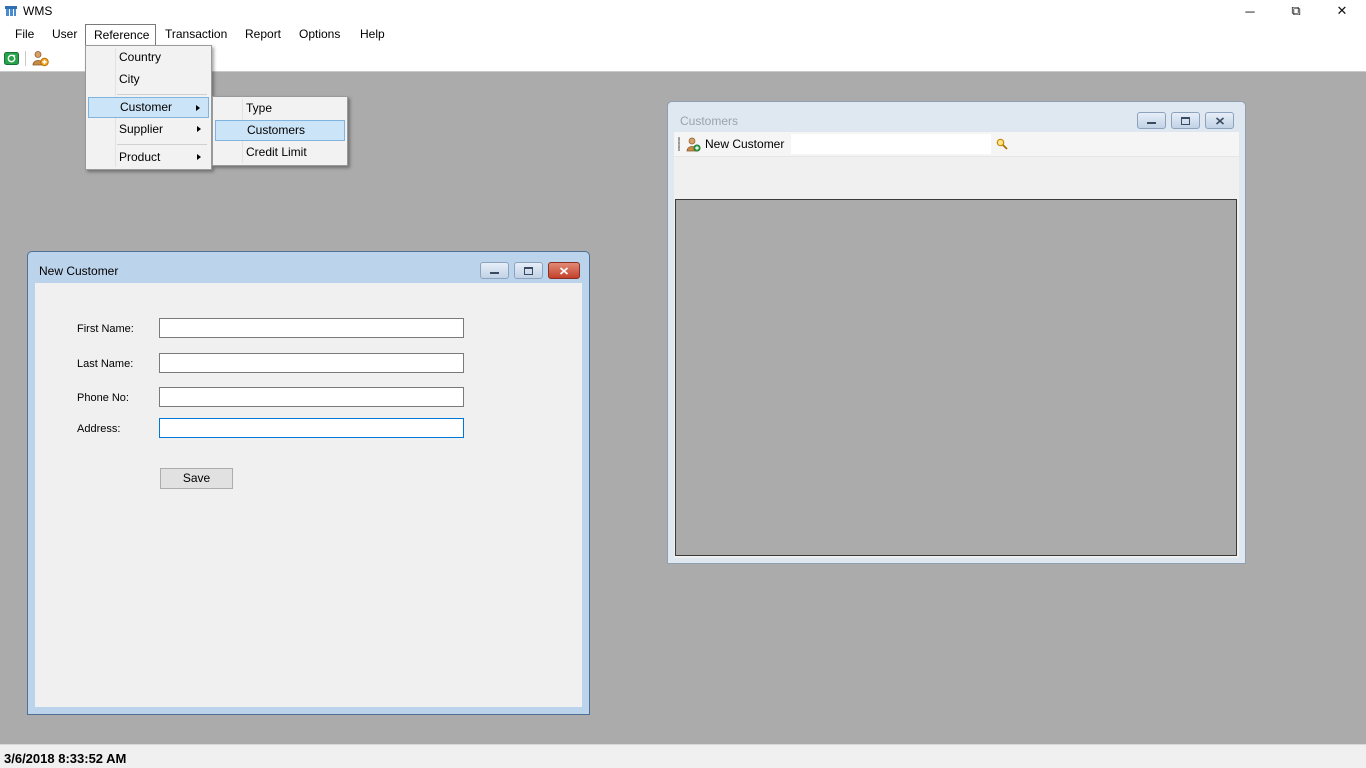  I want to click on new-customer-button: New Customer, so click(735, 144).